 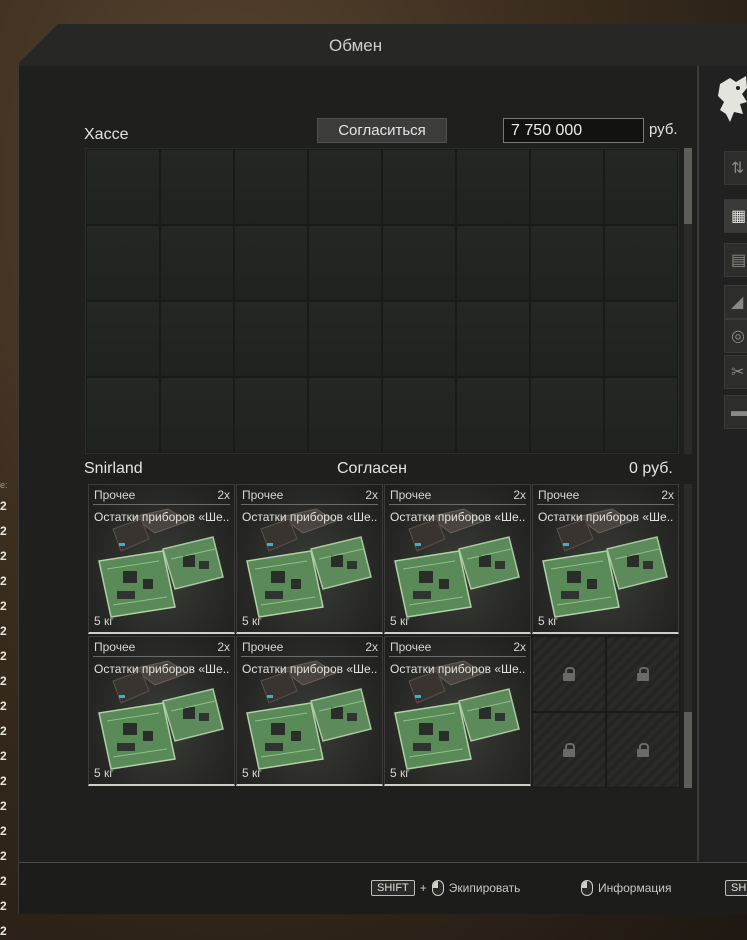 What do you see at coordinates (445, 888) in the screenshot?
I see `equip-hint: SHIFT + Экипировать` at bounding box center [445, 888].